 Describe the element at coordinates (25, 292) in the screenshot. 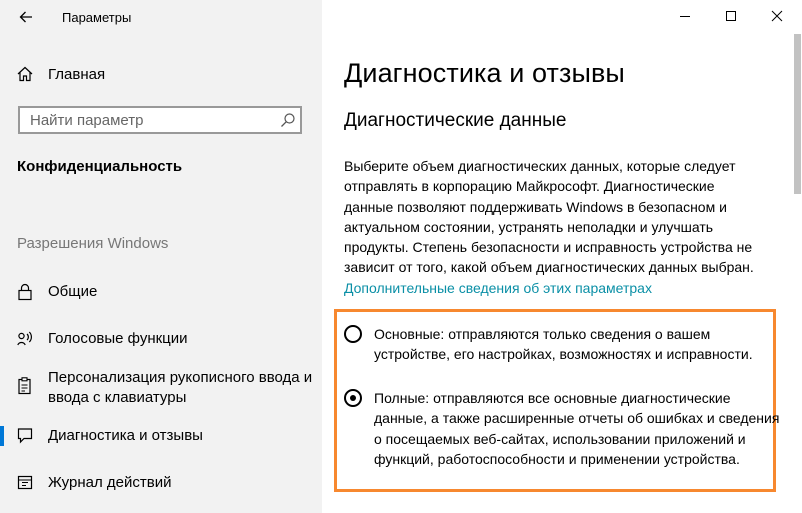

I see `lock-icon` at that location.